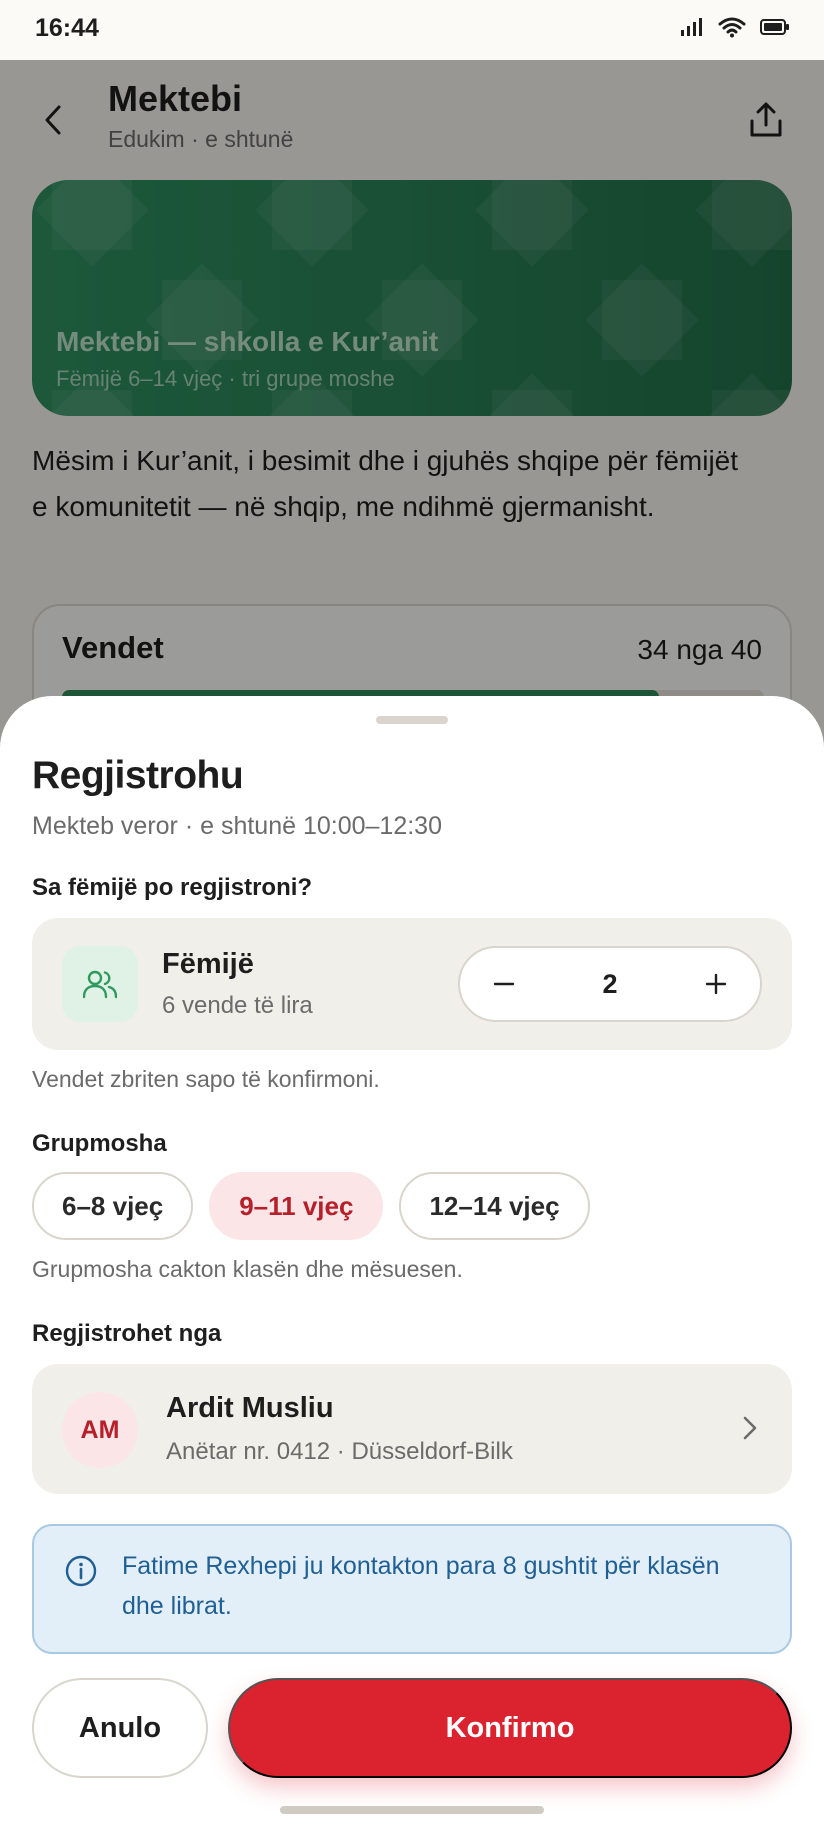 The height and width of the screenshot is (1830, 824). I want to click on age-chip-12-14: 12–14 vjeç, so click(494, 1206).